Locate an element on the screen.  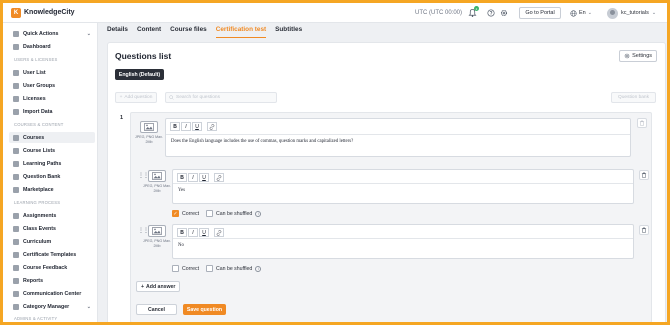
sidebar-item-communication-center: Communication Center is located at coordinates (52, 293).